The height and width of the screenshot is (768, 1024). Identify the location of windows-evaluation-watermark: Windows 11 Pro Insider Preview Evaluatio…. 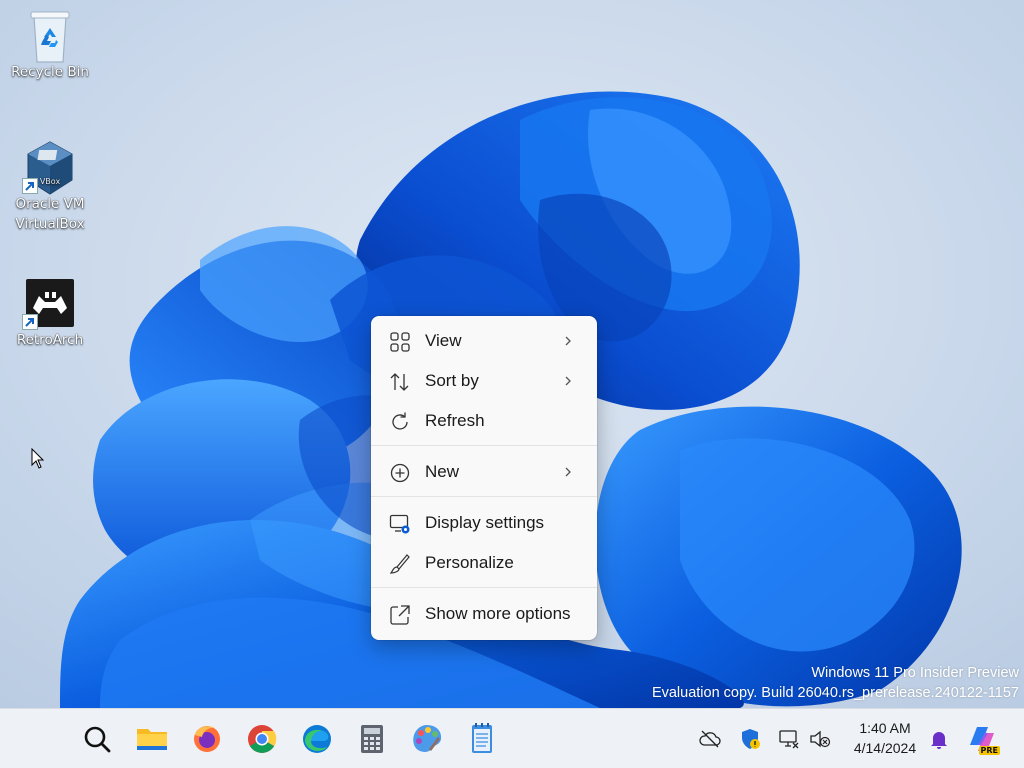
(835, 683).